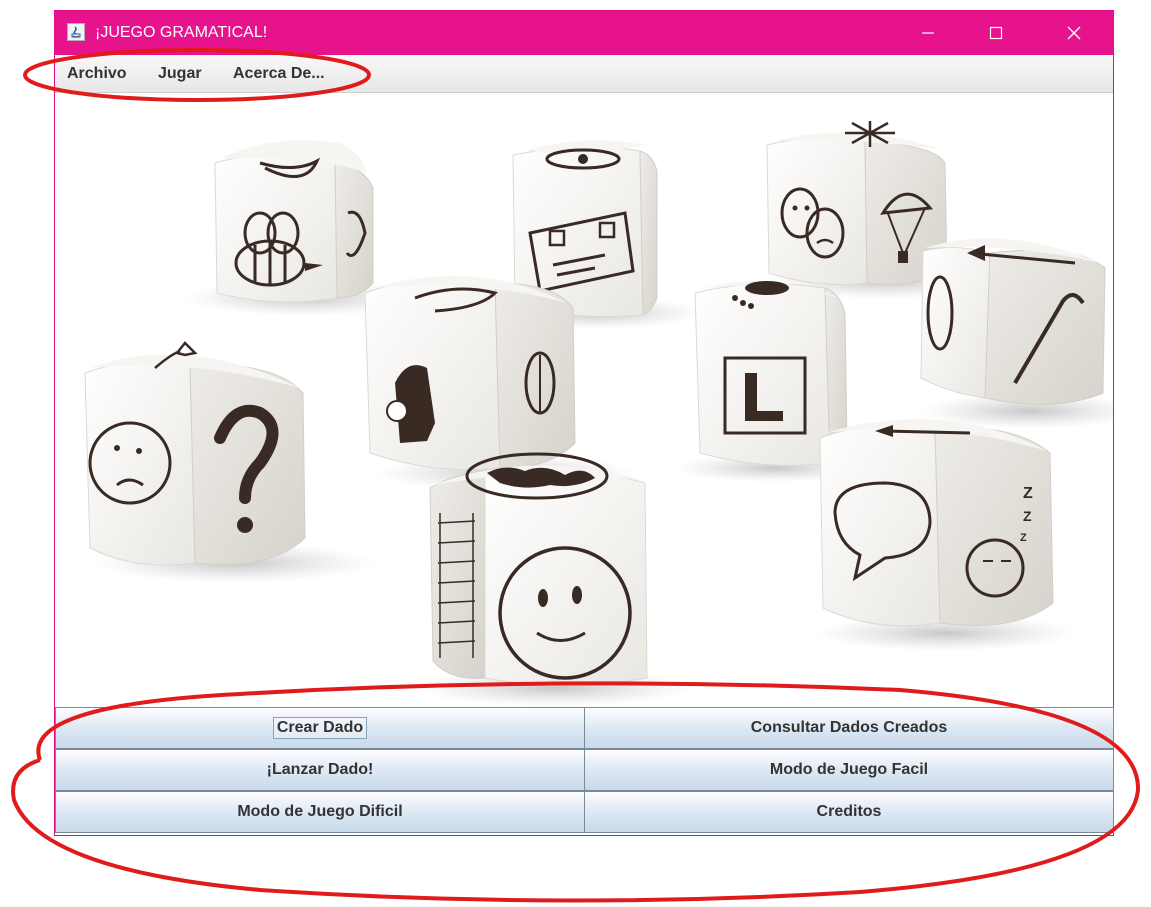 This screenshot has width=1151, height=907. What do you see at coordinates (181, 32) in the screenshot?
I see `window-title: ¡JUEGO GRAMATICAL!` at bounding box center [181, 32].